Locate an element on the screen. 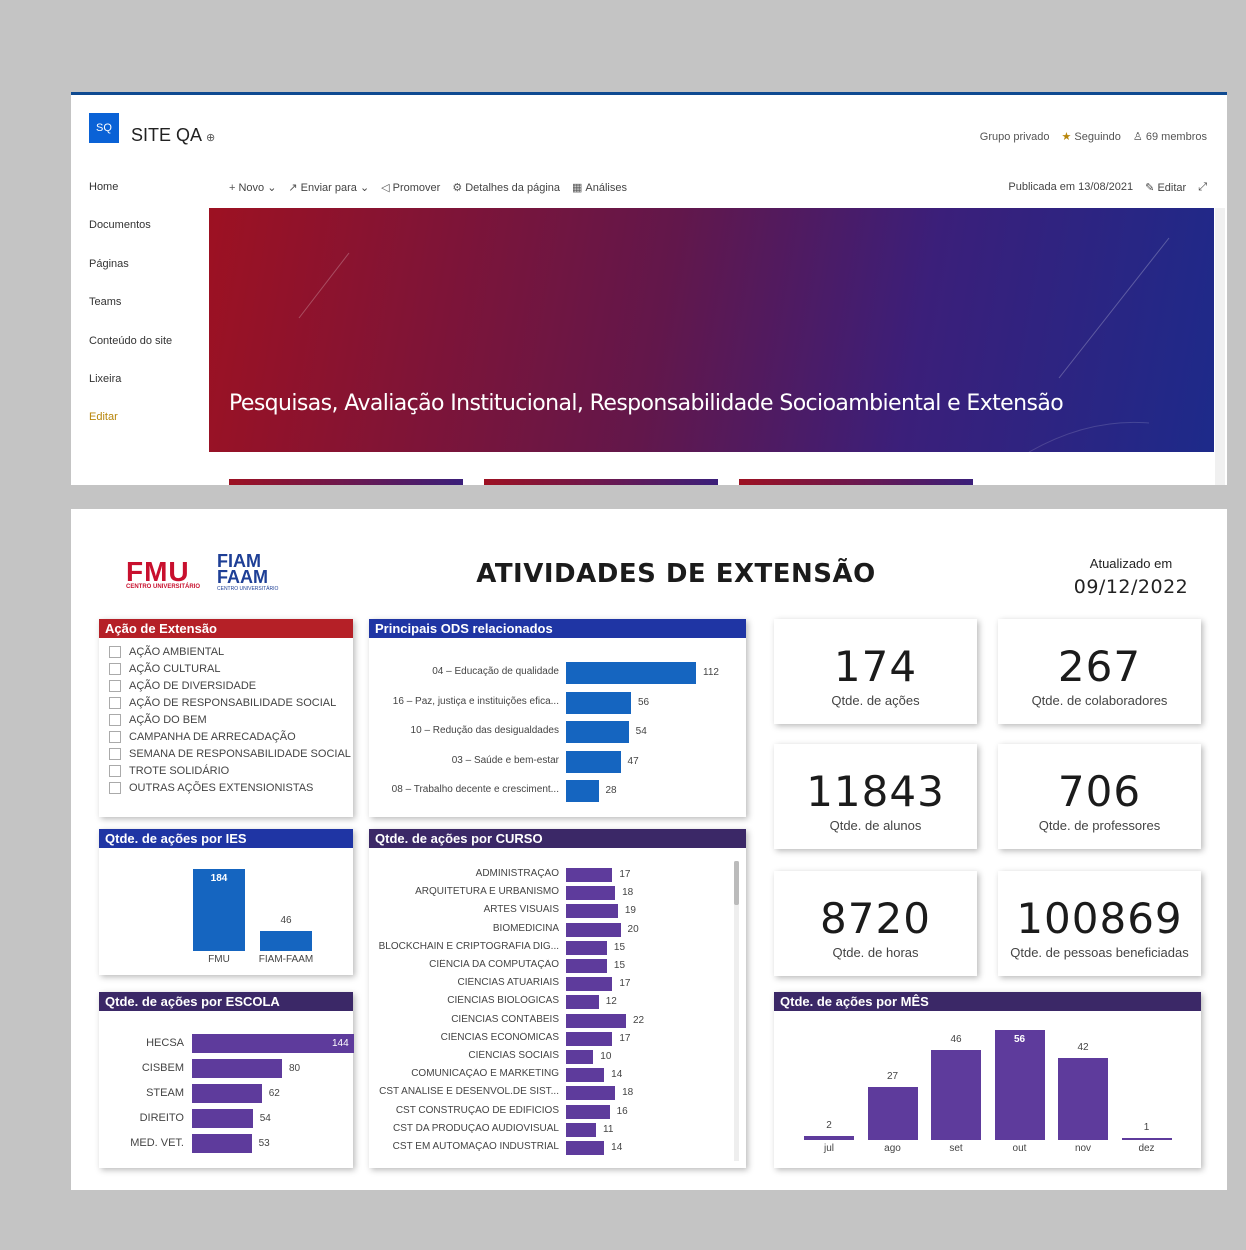  nav-item-teams: Teams is located at coordinates (130, 315).